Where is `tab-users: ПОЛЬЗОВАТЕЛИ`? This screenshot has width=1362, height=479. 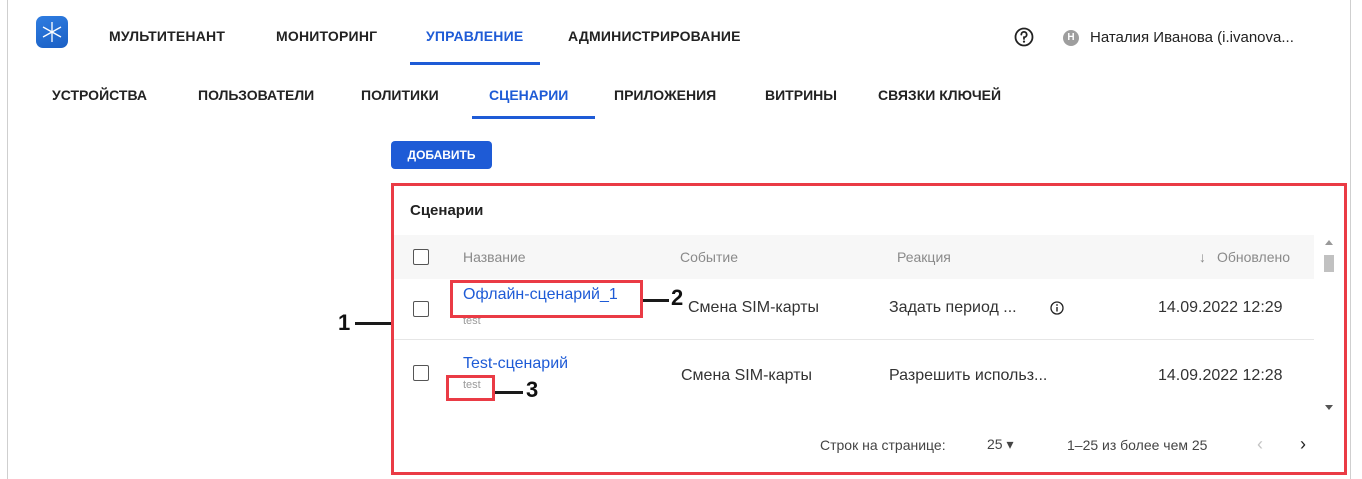 tab-users: ПОЛЬЗОВАТЕЛИ is located at coordinates (256, 95).